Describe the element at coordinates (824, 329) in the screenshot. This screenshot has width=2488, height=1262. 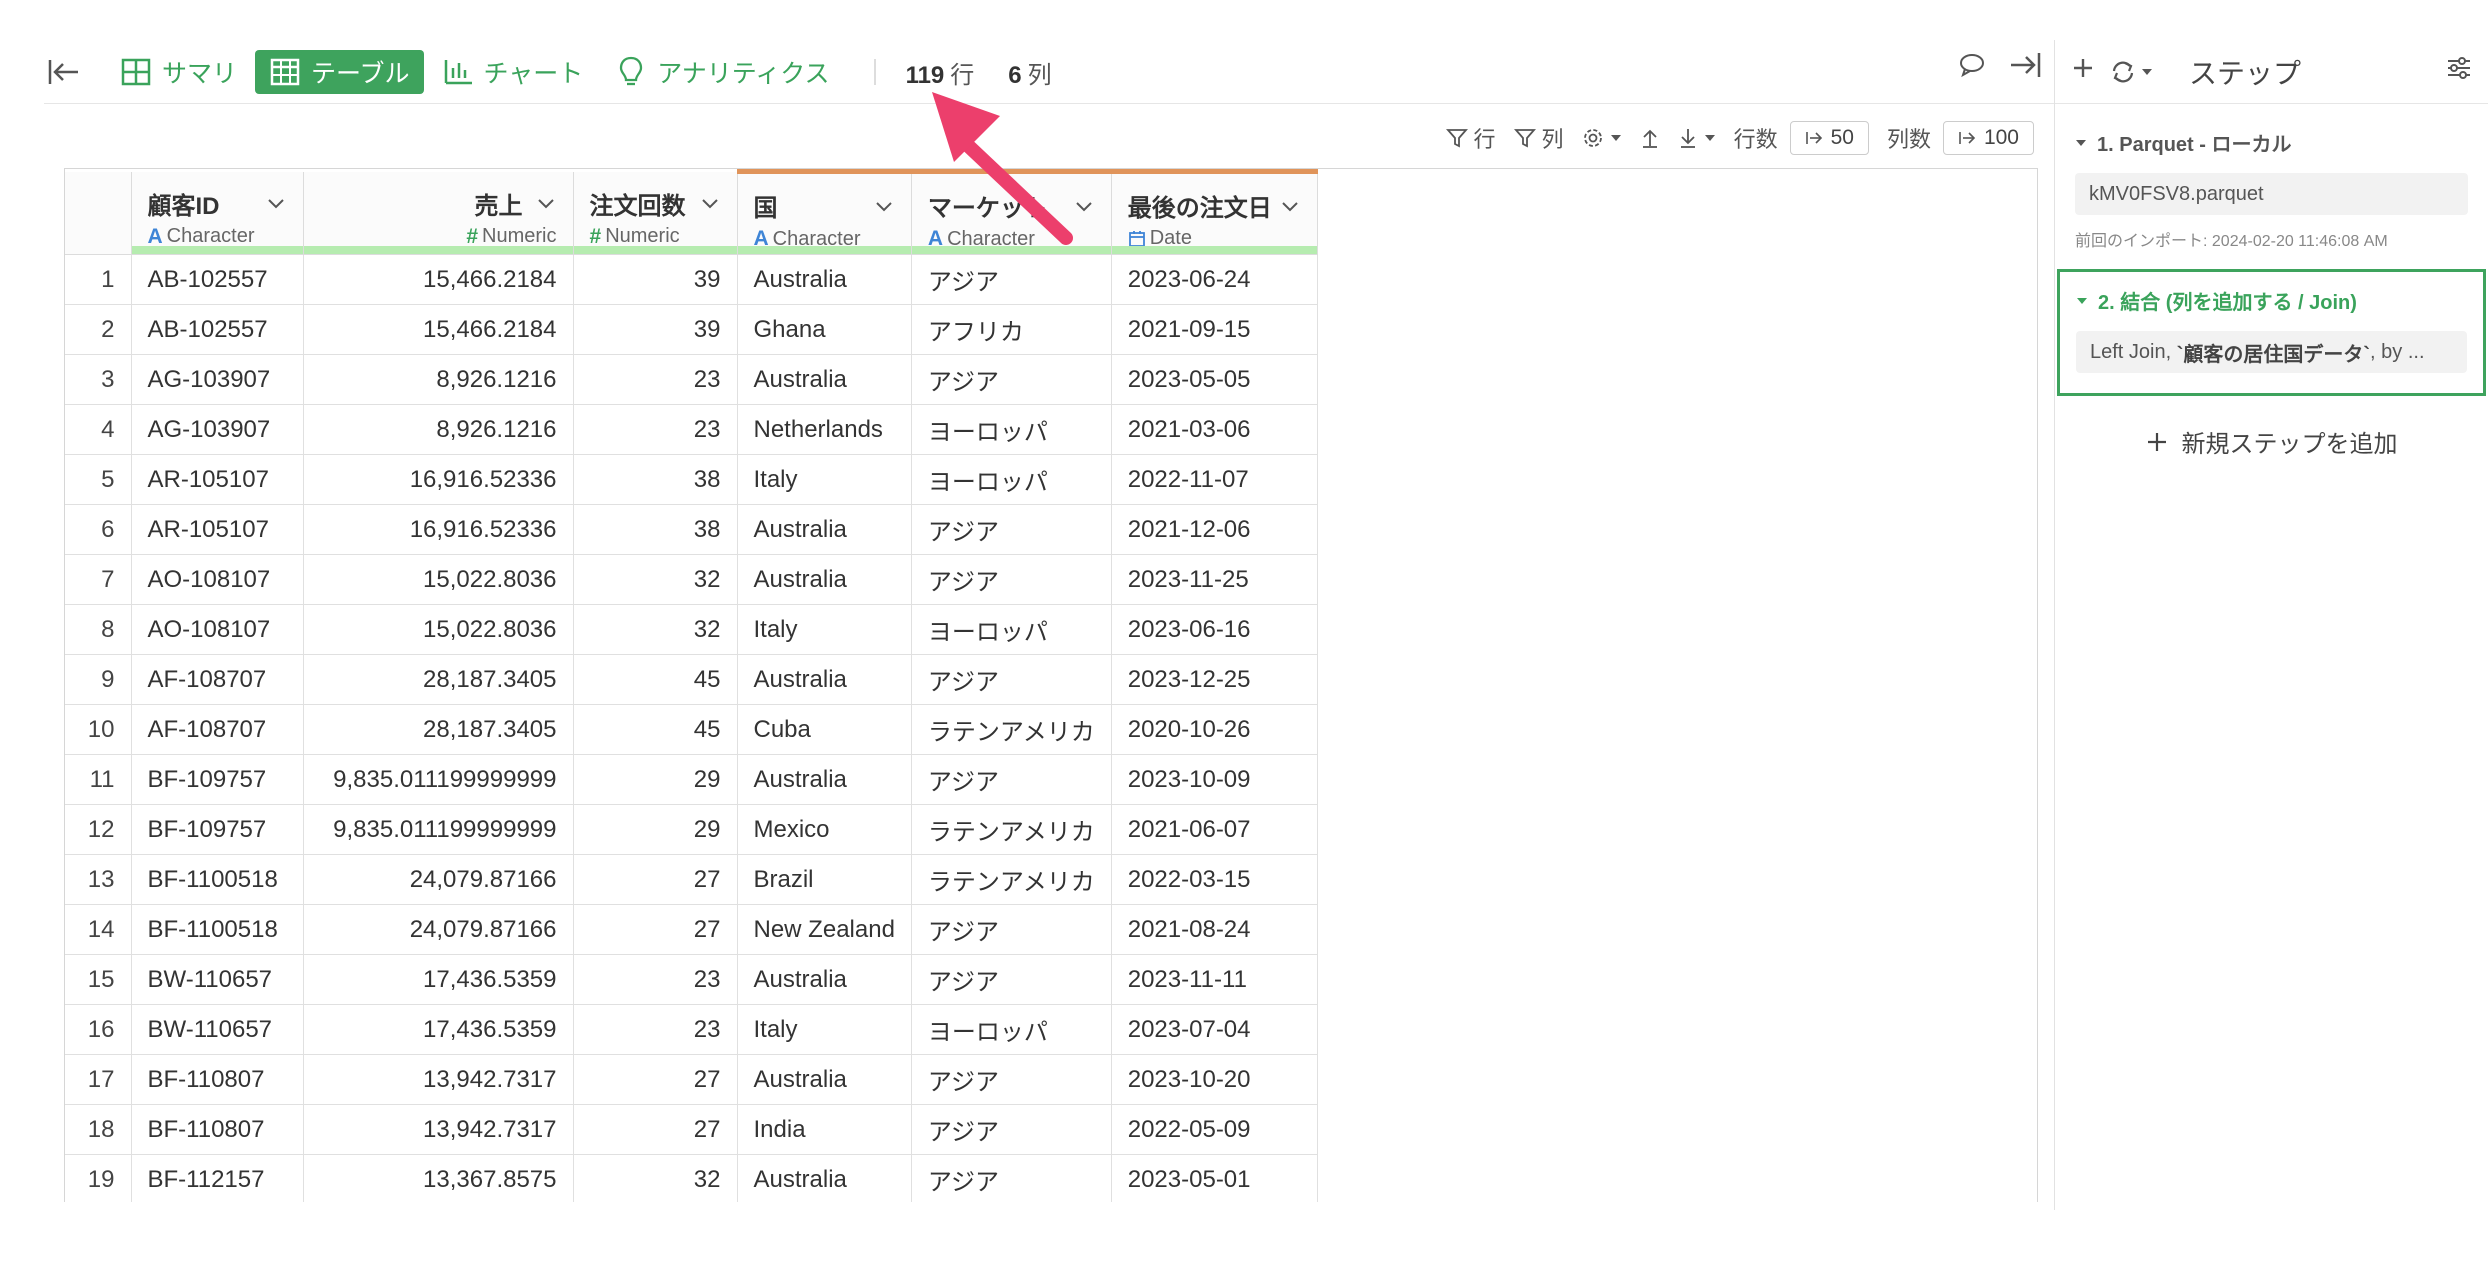
I see `table-cell: Ghana` at that location.